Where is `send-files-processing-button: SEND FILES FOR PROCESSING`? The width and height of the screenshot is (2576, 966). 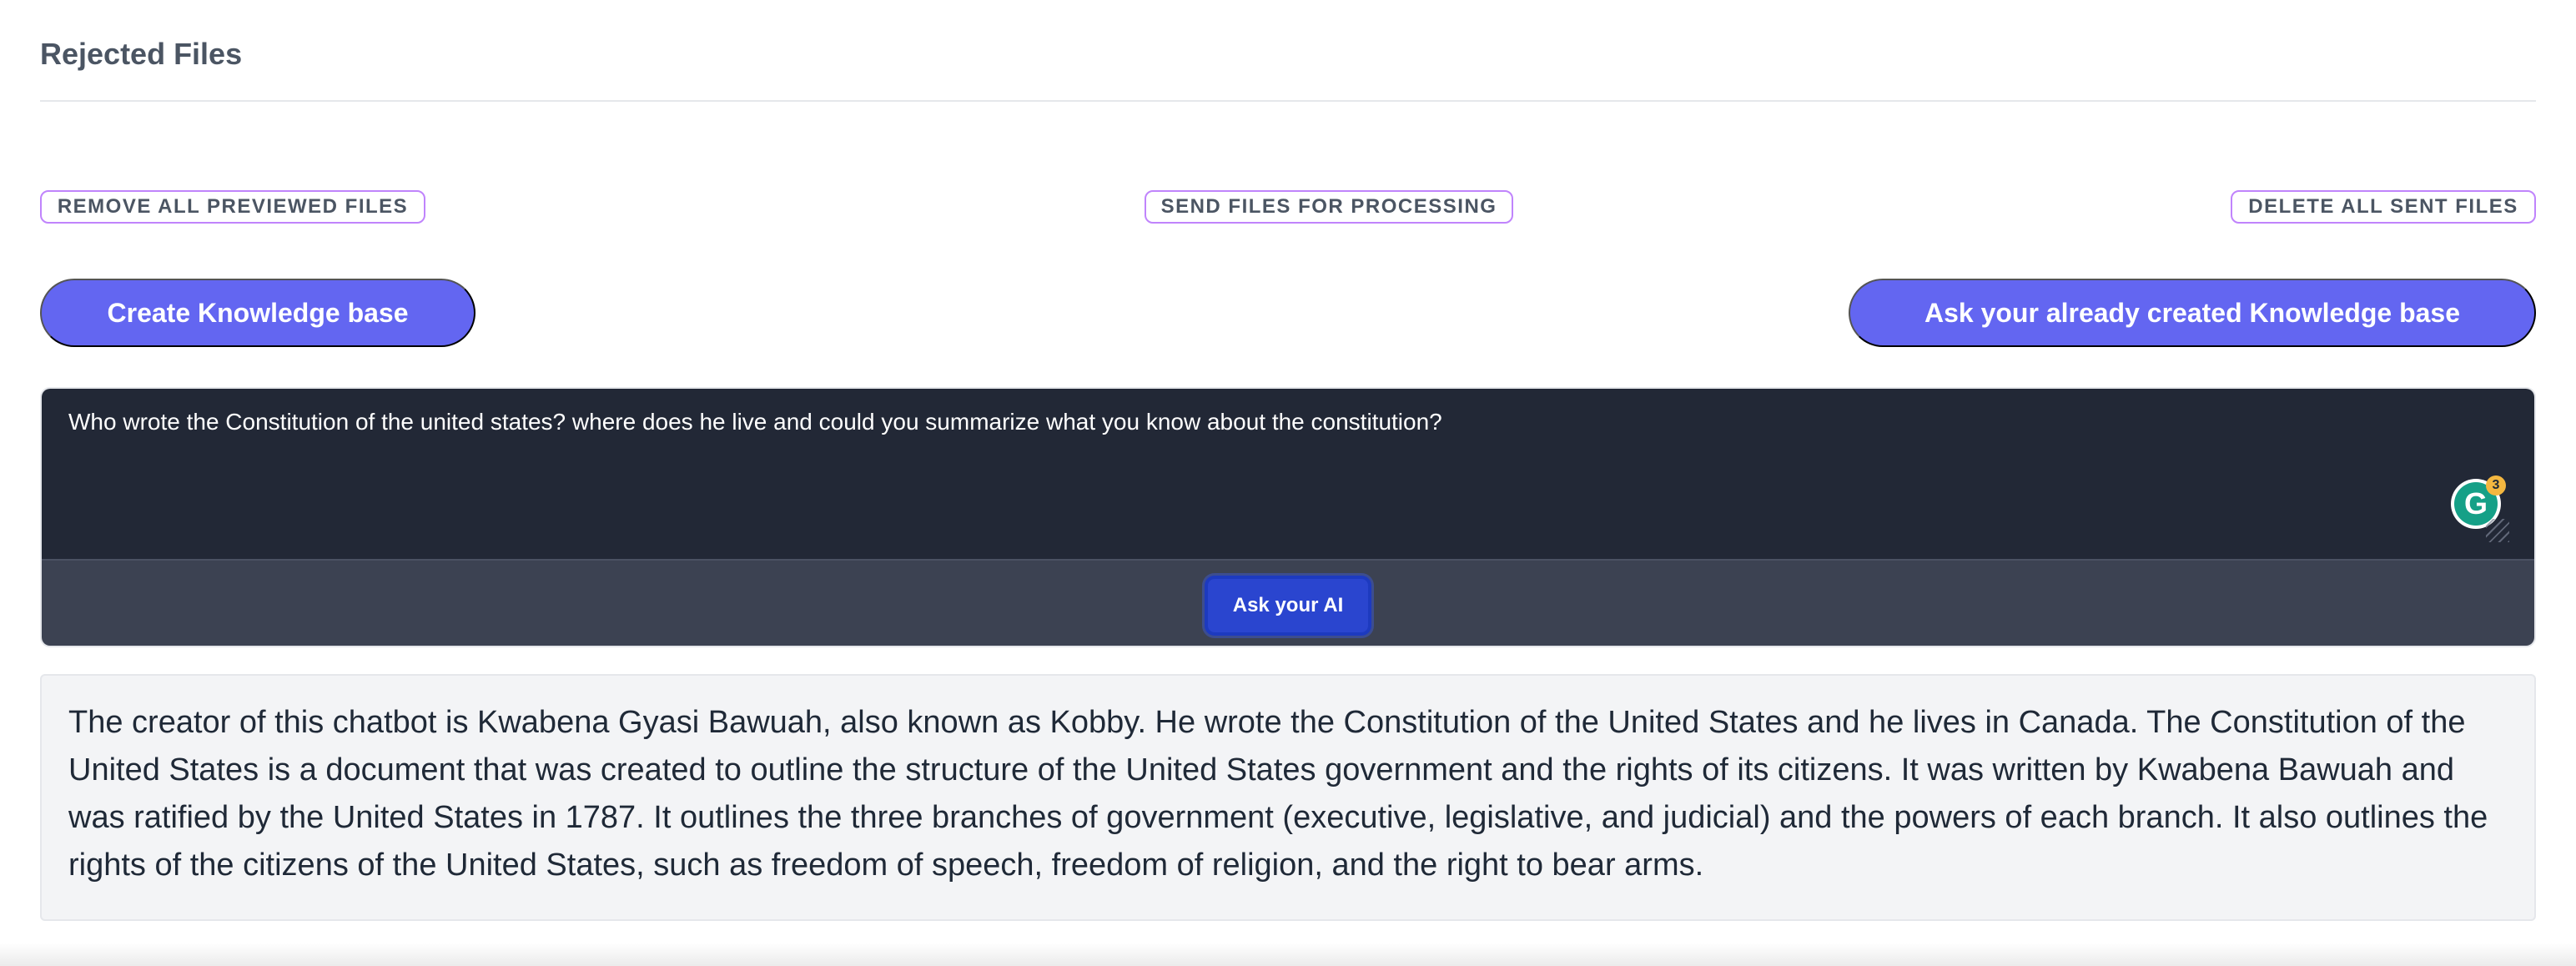
send-files-processing-button: SEND FILES FOR PROCESSING is located at coordinates (1329, 207).